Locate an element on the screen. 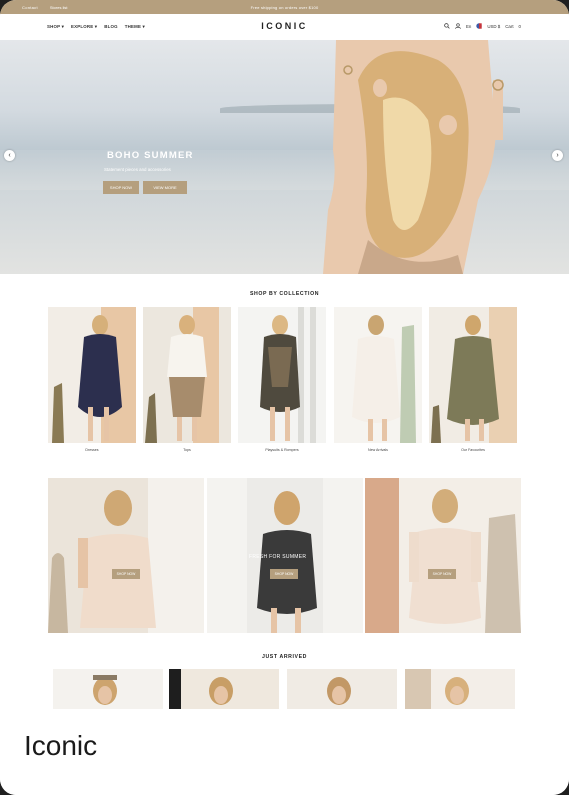 This screenshot has width=569, height=795. banner-center-button: SHOP NOW is located at coordinates (284, 574).